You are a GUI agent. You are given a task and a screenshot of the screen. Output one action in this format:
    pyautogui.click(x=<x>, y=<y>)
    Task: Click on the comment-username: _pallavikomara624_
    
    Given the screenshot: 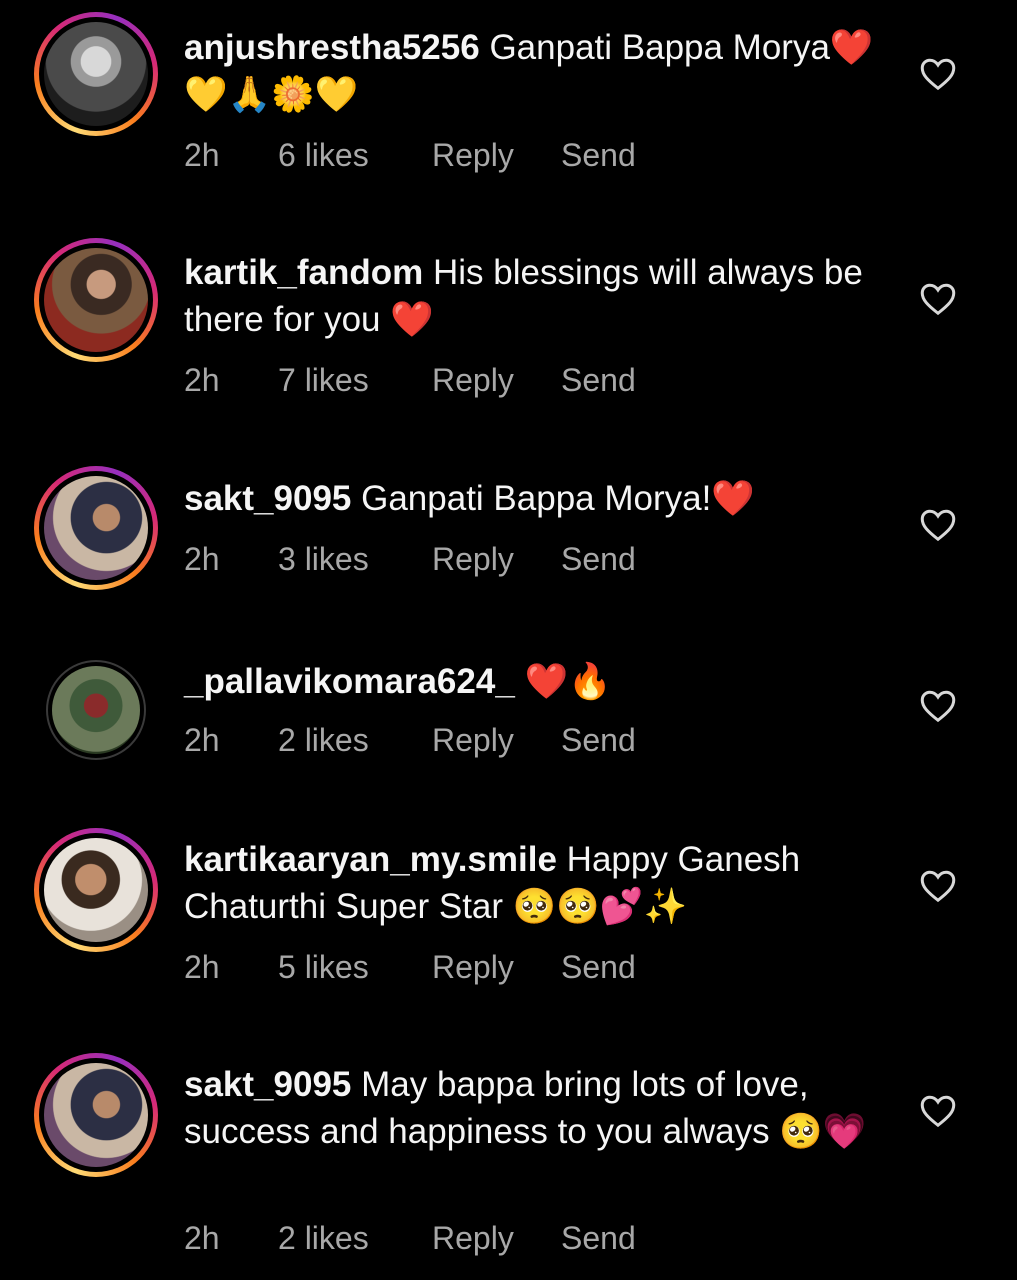 What is the action you would take?
    pyautogui.click(x=349, y=681)
    